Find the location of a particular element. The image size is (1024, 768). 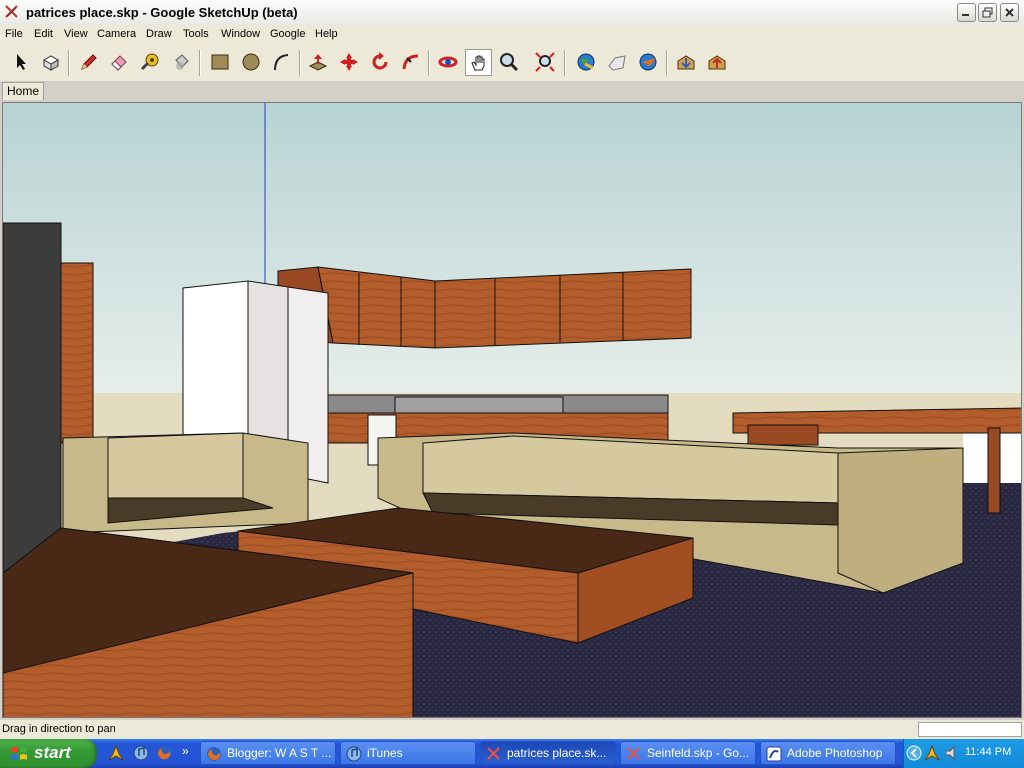

task-label: Adobe Photoshop is located at coordinates (835, 753).